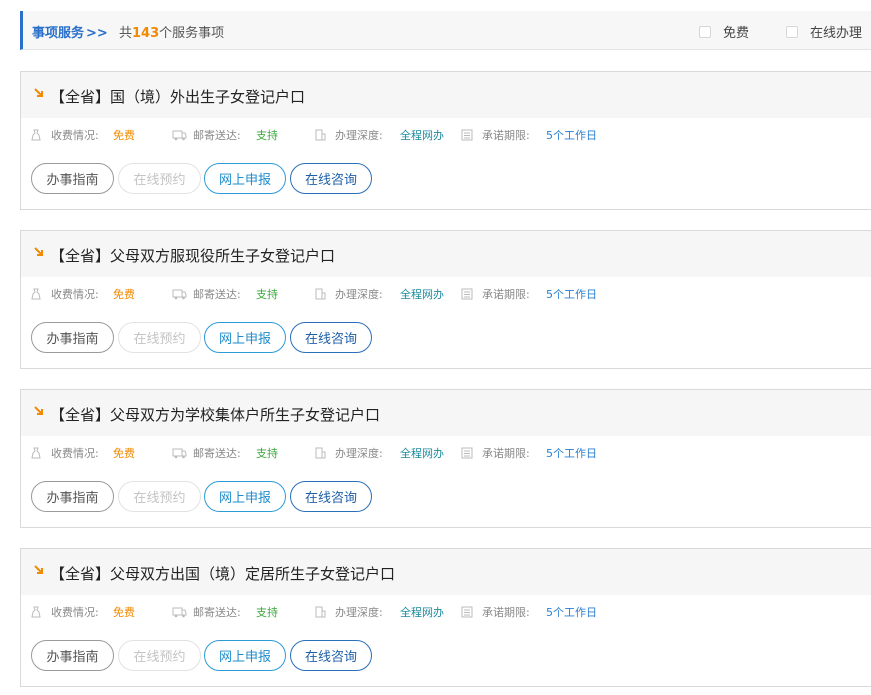 The image size is (871, 695). I want to click on service-item-title: 【全省】父母双方服现役所生子女登记户口, so click(192, 255).